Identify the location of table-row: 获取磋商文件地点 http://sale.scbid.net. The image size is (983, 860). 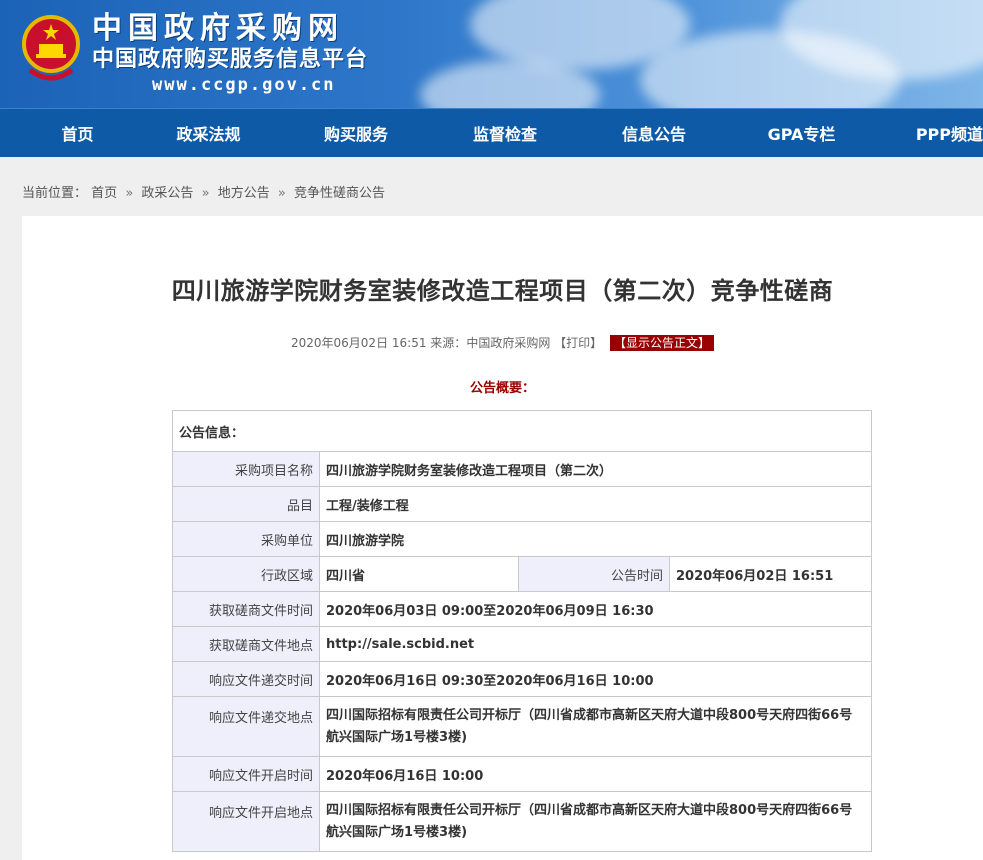
(522, 644).